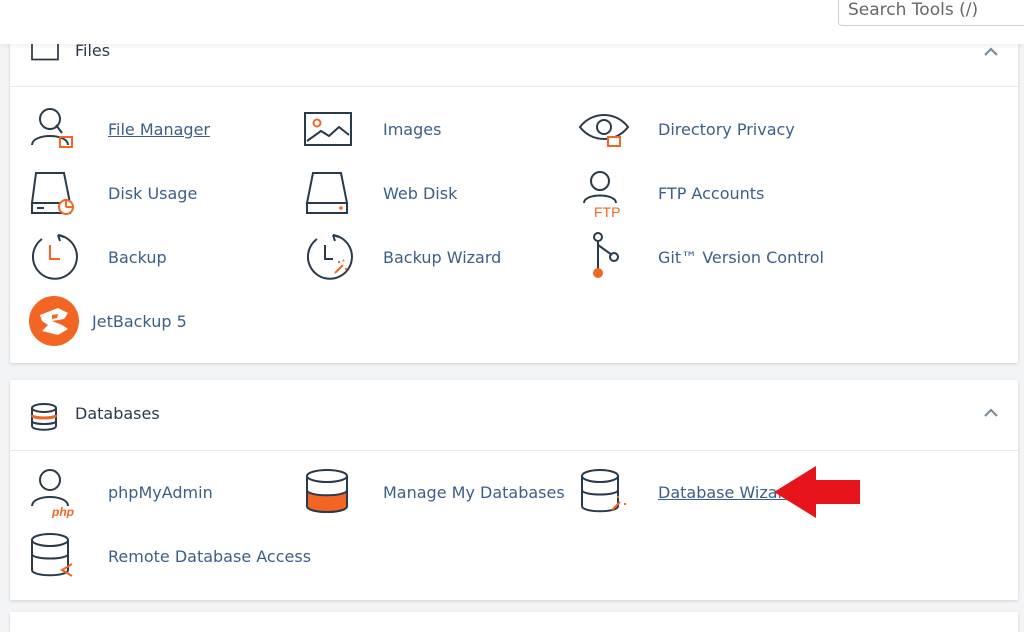 Image resolution: width=1024 pixels, height=632 pixels. Describe the element at coordinates (55, 257) in the screenshot. I see `backup-clock-icon` at that location.